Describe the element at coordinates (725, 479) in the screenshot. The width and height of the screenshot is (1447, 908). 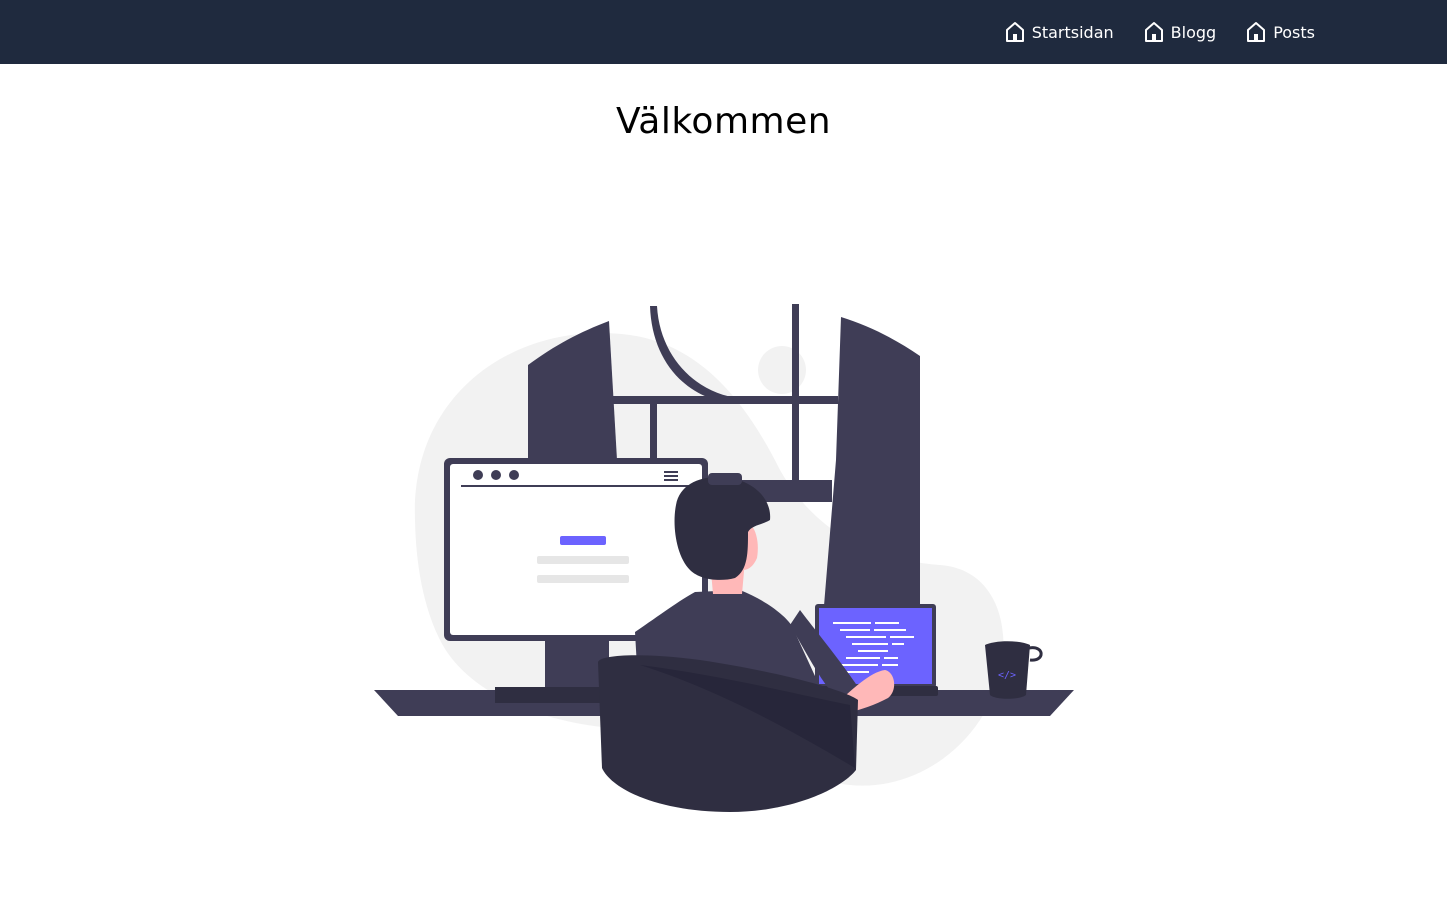
I see `hair-bun` at that location.